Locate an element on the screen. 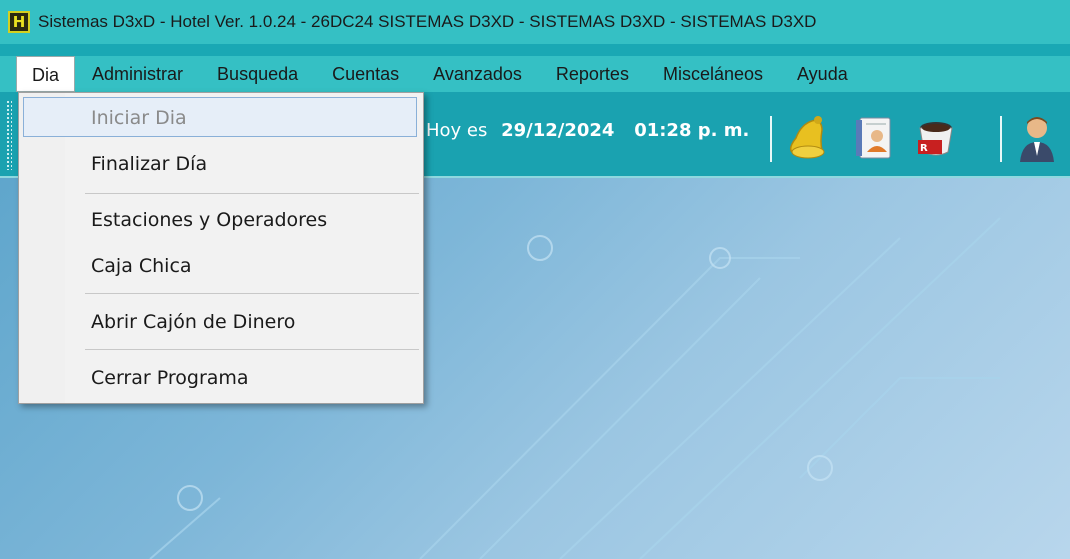 The image size is (1070, 559). menu-icon-gutter is located at coordinates (42, 248).